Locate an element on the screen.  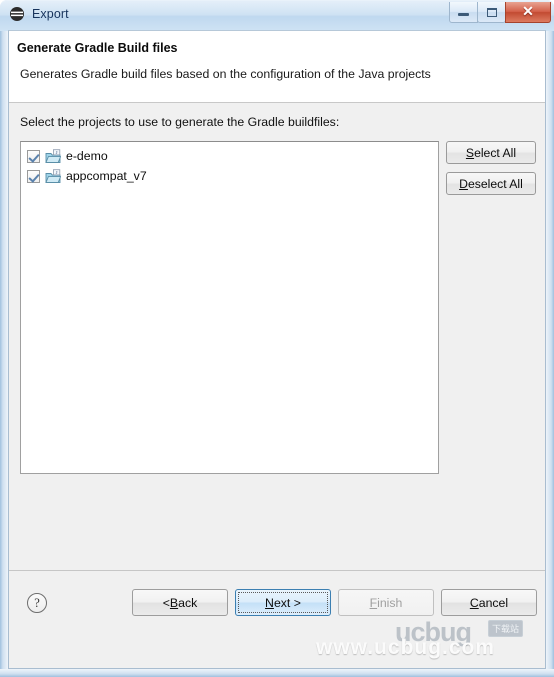
deselect-all-button: Deselect All is located at coordinates (491, 183).